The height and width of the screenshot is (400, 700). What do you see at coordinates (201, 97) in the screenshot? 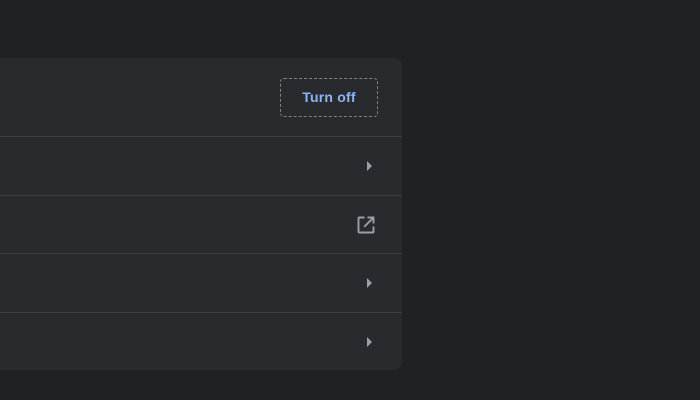
I see `sync-row: Turn off` at bounding box center [201, 97].